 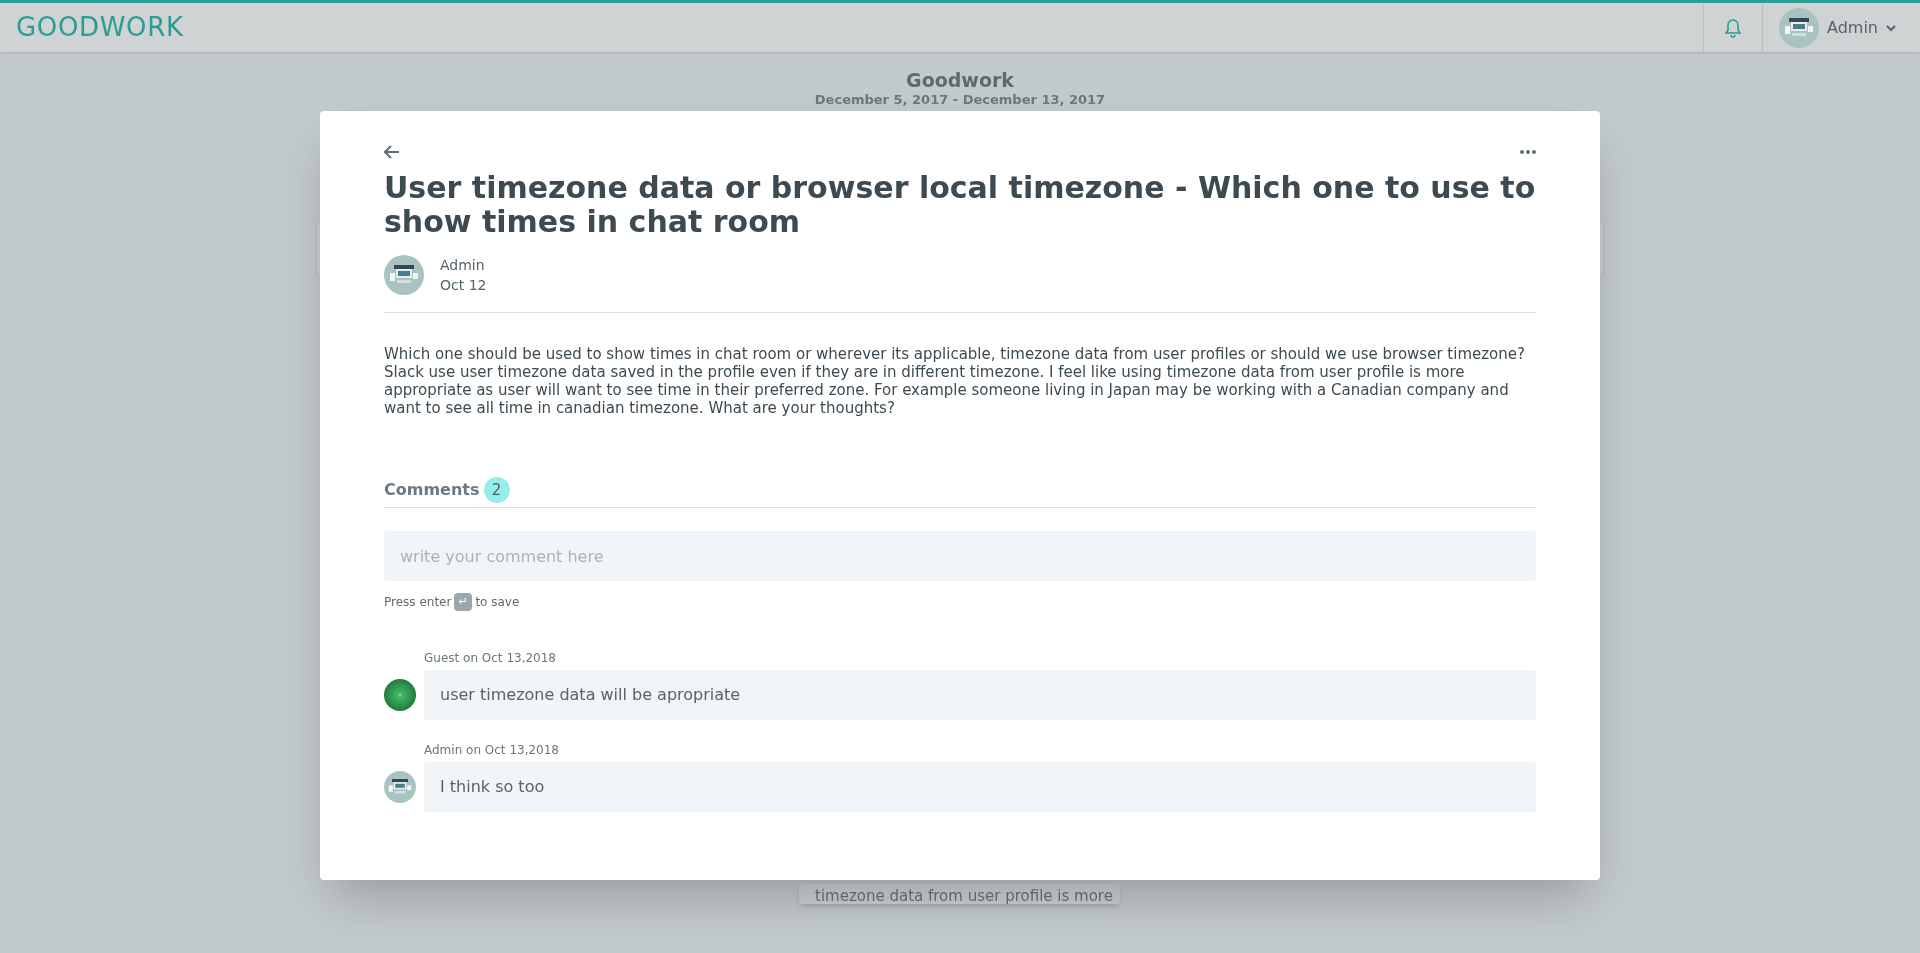 What do you see at coordinates (960, 100) in the screenshot?
I see `project-dates: December 5, 2017 - December 13, 2017` at bounding box center [960, 100].